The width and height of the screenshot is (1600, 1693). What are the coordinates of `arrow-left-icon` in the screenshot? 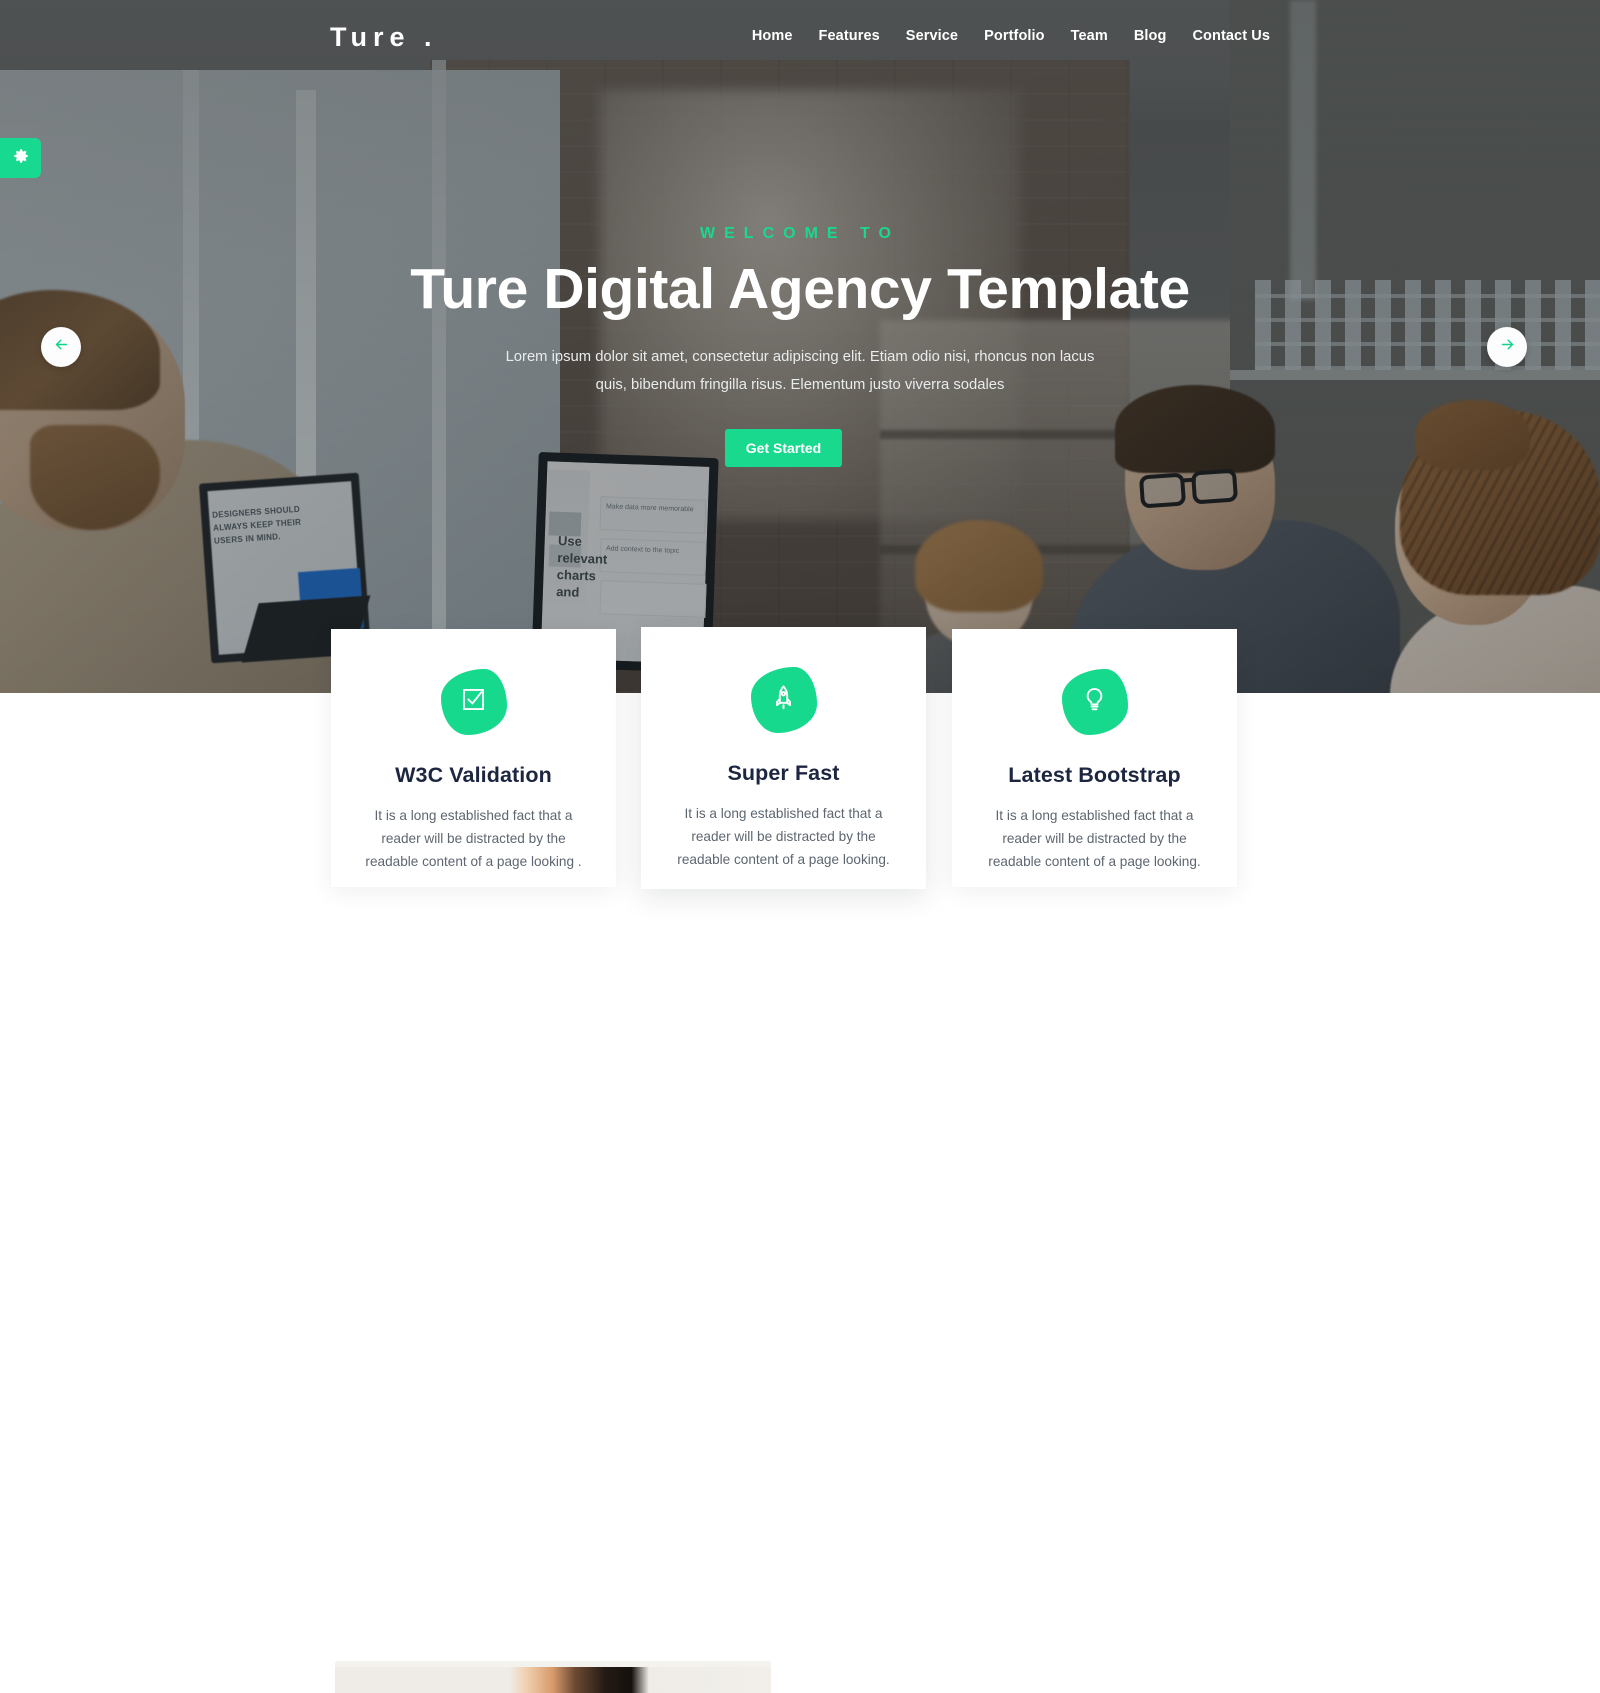 It's located at (61, 347).